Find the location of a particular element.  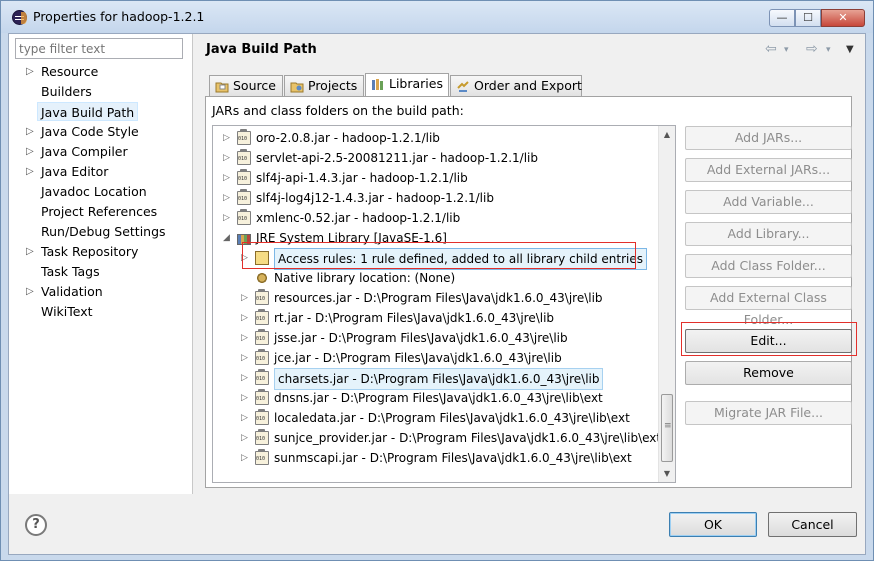

forward-menu-icon: ▾ is located at coordinates (828, 50).